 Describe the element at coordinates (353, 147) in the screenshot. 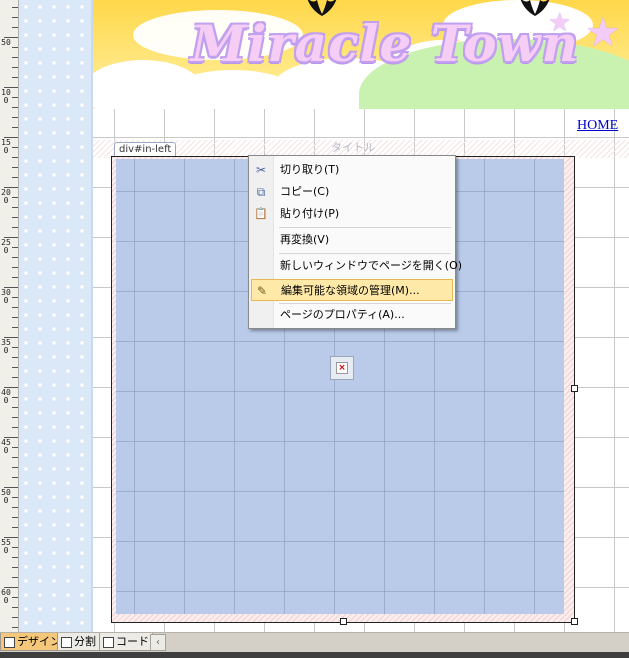

I see `title-placeholder: タイトル` at that location.